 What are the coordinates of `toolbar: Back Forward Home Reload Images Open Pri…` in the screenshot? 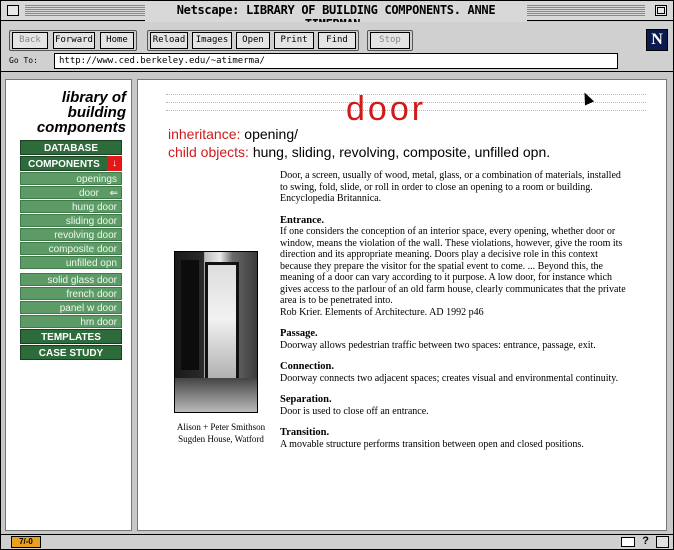 It's located at (337, 47).